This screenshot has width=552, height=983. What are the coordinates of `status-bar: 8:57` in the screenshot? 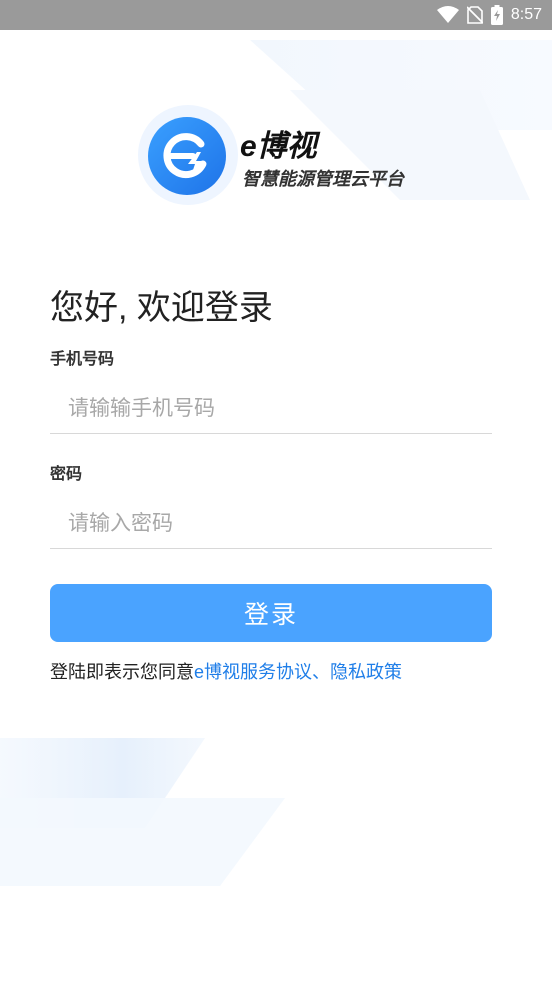 It's located at (276, 15).